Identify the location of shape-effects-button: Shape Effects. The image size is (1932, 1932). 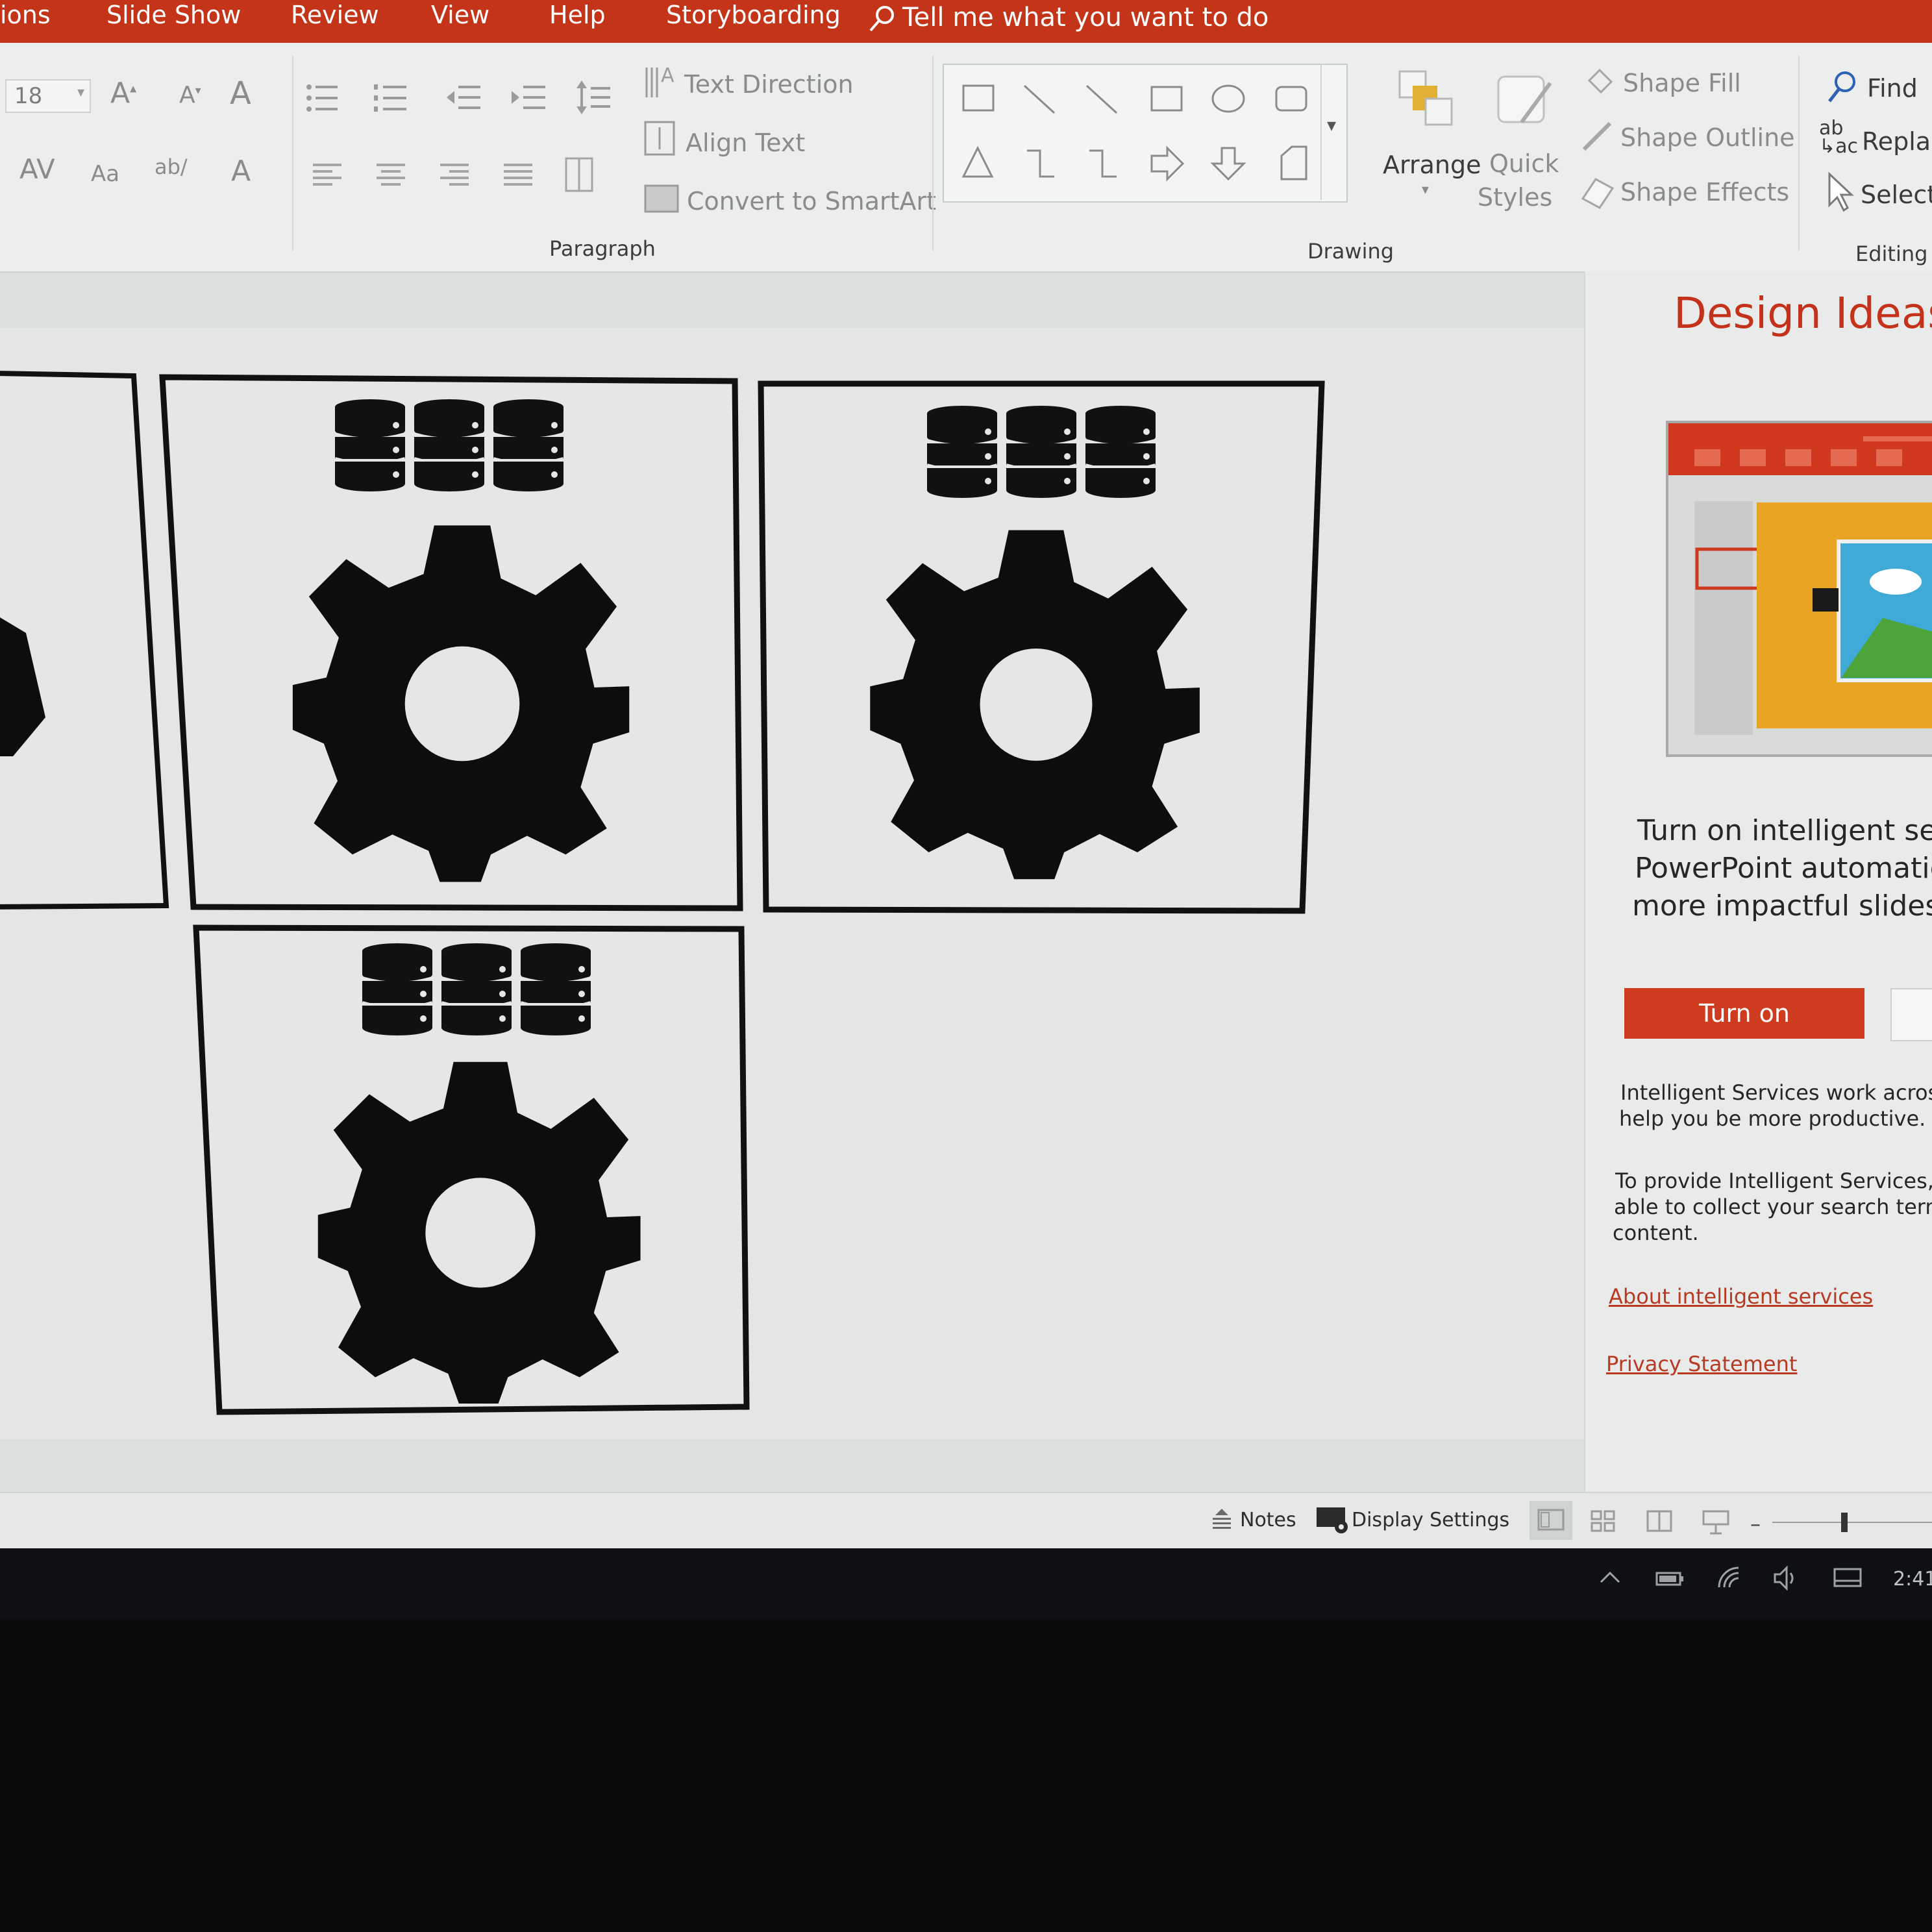
(1704, 192).